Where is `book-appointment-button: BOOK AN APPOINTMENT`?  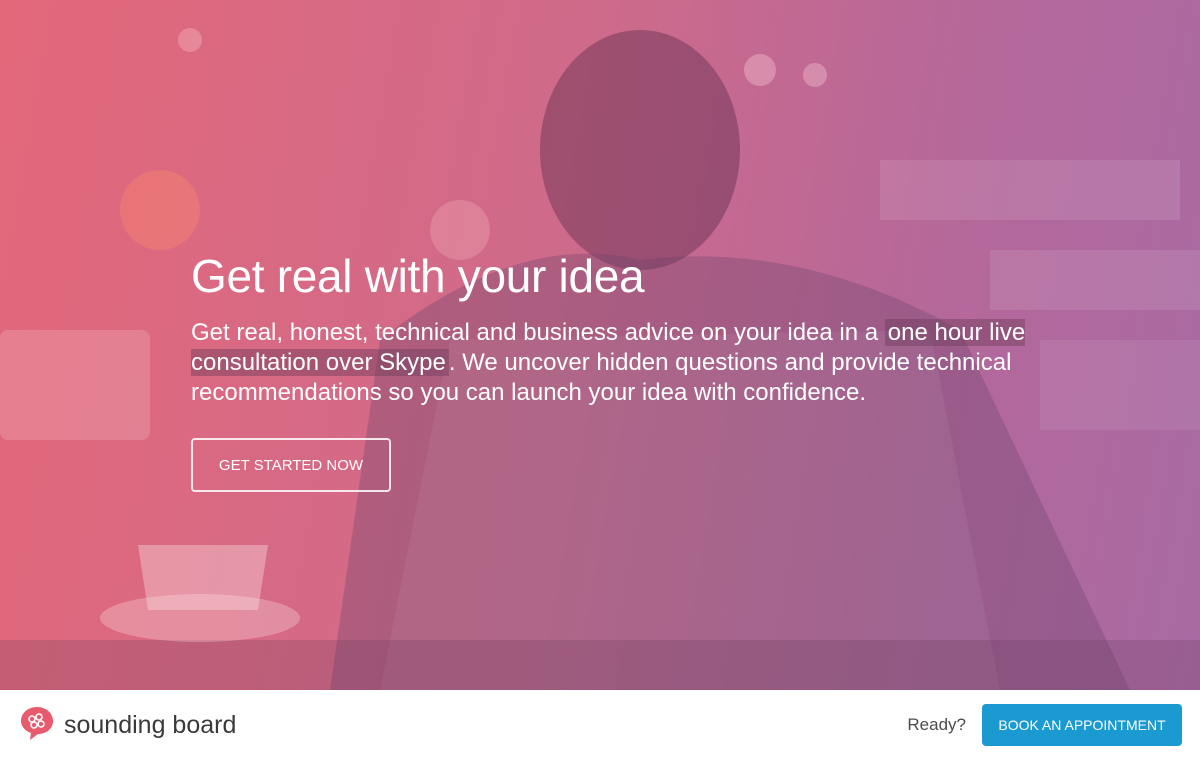
book-appointment-button: BOOK AN APPOINTMENT is located at coordinates (1082, 725).